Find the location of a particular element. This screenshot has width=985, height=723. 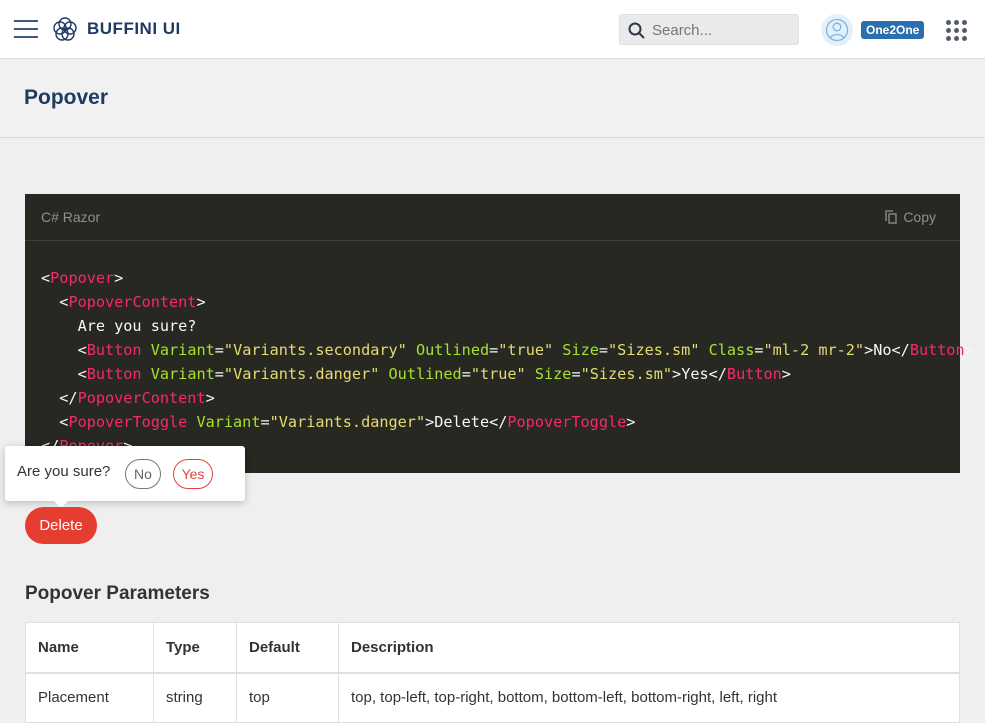

params-title: Popover Parameters is located at coordinates (117, 593).